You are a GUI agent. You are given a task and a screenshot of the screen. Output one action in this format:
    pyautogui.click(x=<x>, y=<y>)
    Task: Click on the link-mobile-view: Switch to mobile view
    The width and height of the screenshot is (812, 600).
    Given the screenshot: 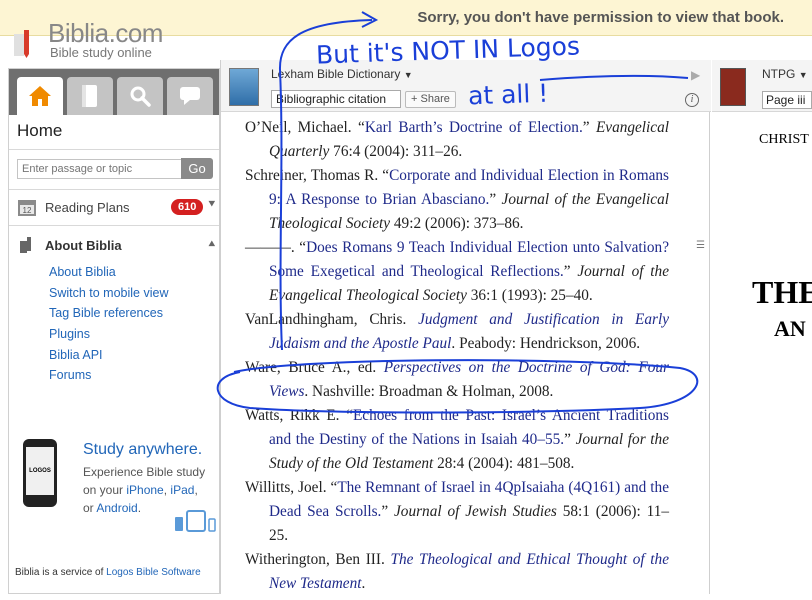 What is the action you would take?
    pyautogui.click(x=109, y=293)
    